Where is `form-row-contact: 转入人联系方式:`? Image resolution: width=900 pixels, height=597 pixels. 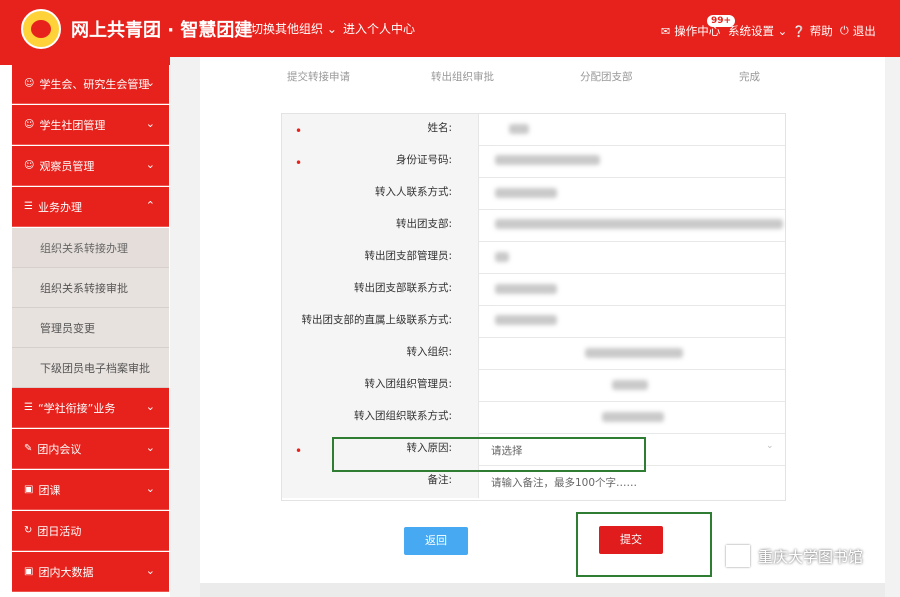
form-row-contact: 转入人联系方式: is located at coordinates (533, 194).